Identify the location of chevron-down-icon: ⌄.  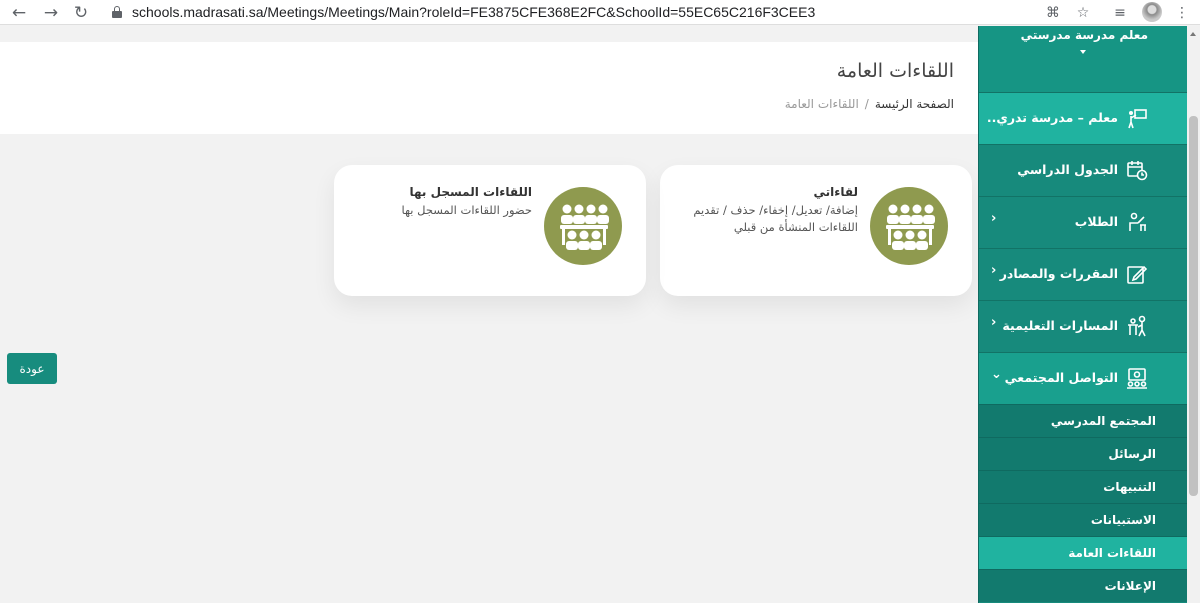
(996, 374).